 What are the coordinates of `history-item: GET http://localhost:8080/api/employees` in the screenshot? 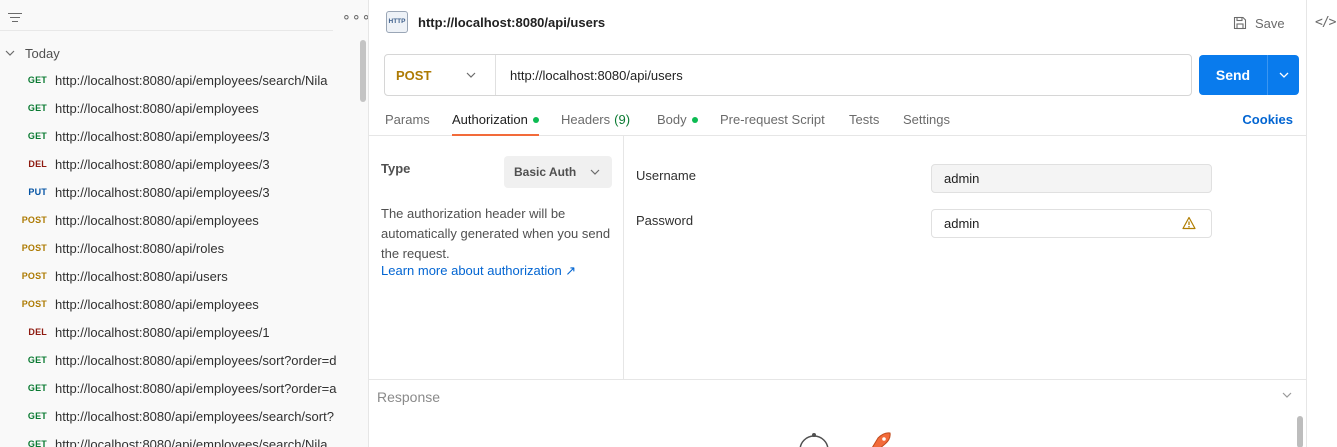 It's located at (177, 108).